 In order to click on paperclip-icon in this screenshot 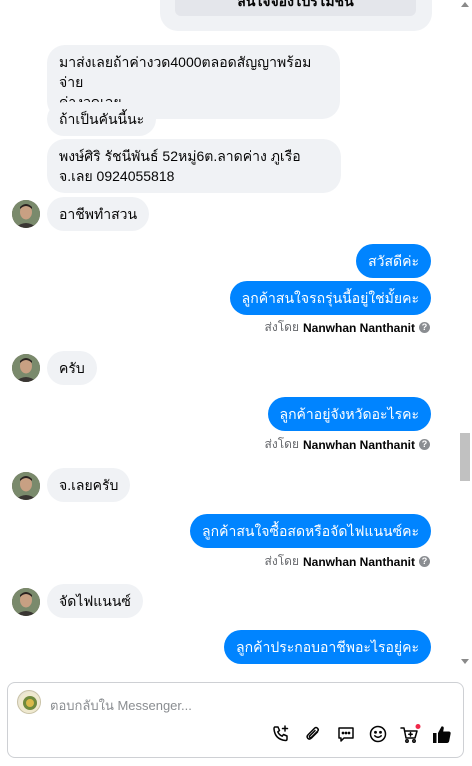, I will do `click(313, 734)`.